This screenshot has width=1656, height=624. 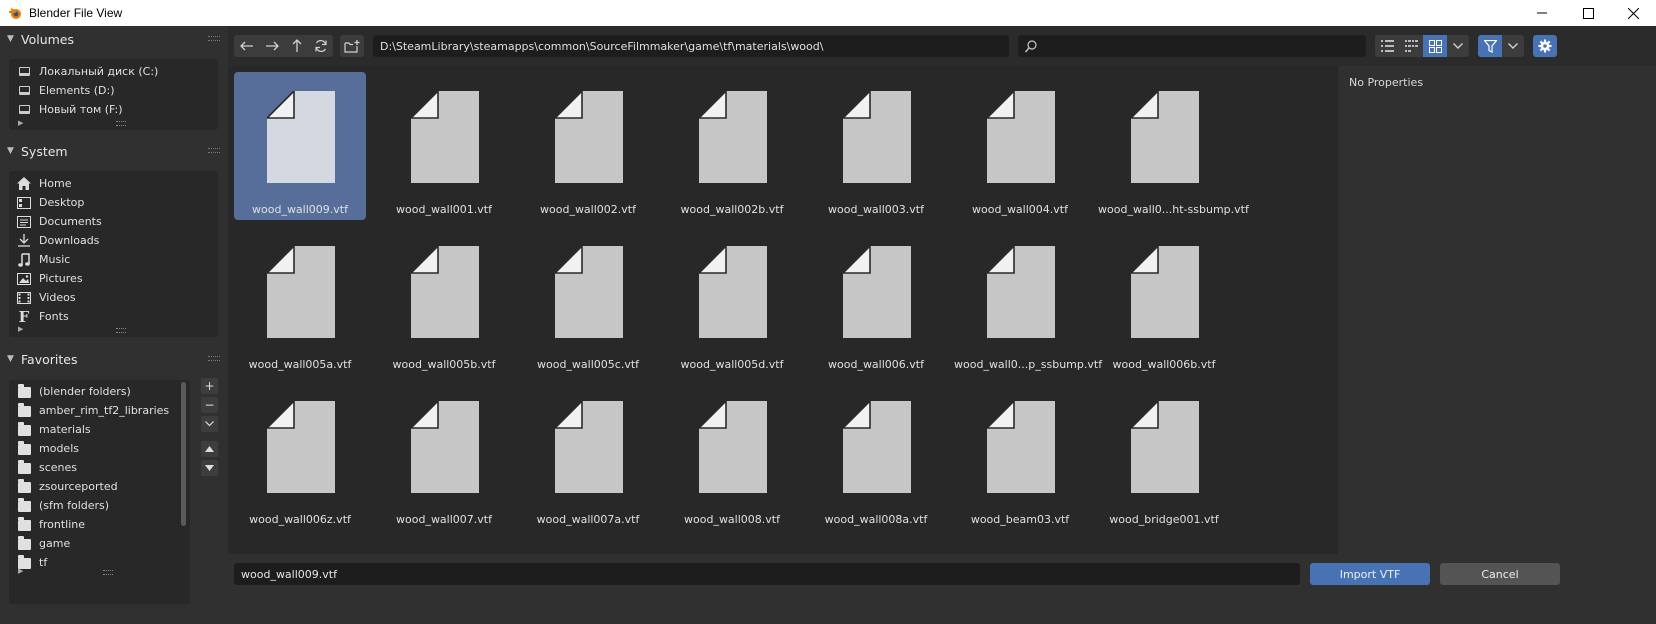 What do you see at coordinates (1173, 146) in the screenshot?
I see `file-tile: wood_wall0...ht-ssbump.vtf` at bounding box center [1173, 146].